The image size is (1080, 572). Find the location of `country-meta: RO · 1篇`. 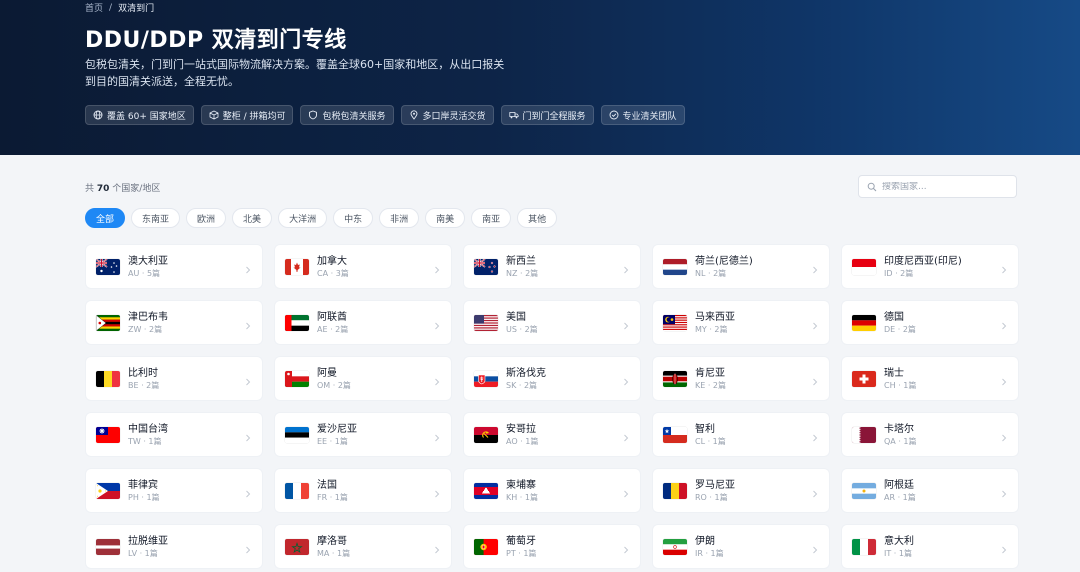

country-meta: RO · 1篇 is located at coordinates (711, 497).